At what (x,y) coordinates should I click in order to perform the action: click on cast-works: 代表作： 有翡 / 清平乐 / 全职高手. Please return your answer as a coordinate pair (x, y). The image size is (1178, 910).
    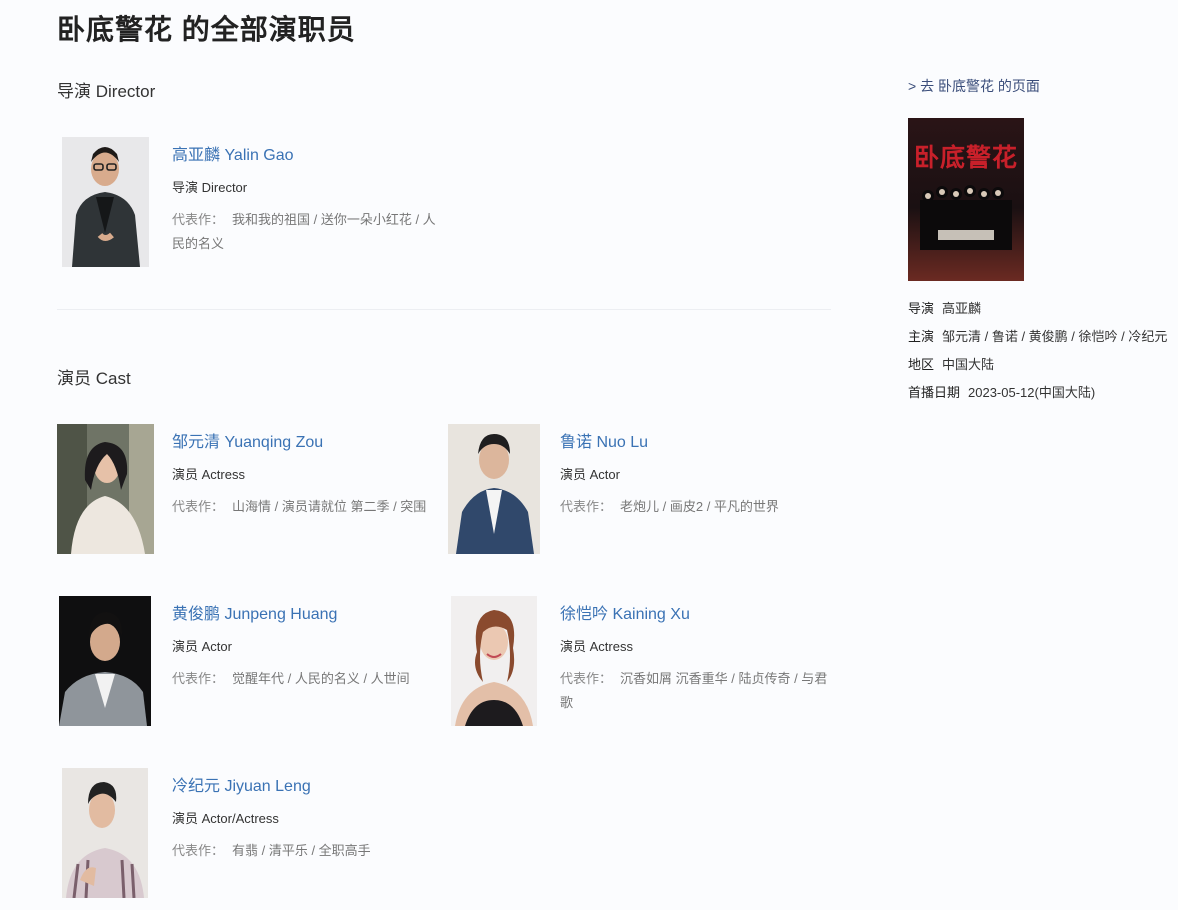
    Looking at the image, I should click on (307, 851).